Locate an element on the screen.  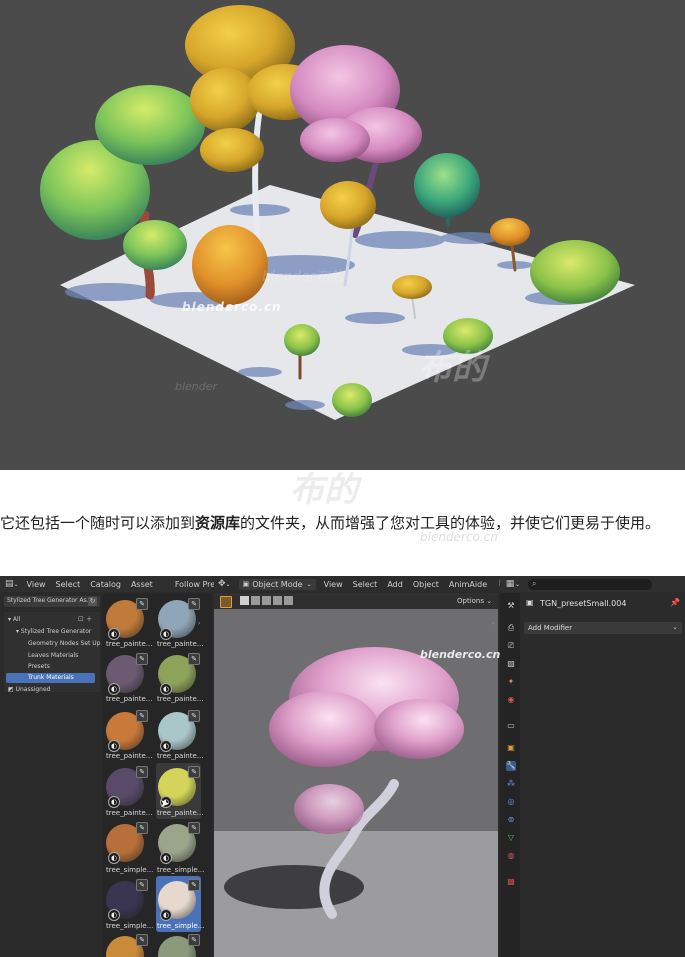
mouse-cursor-icon: ➤ is located at coordinates (165, 803).